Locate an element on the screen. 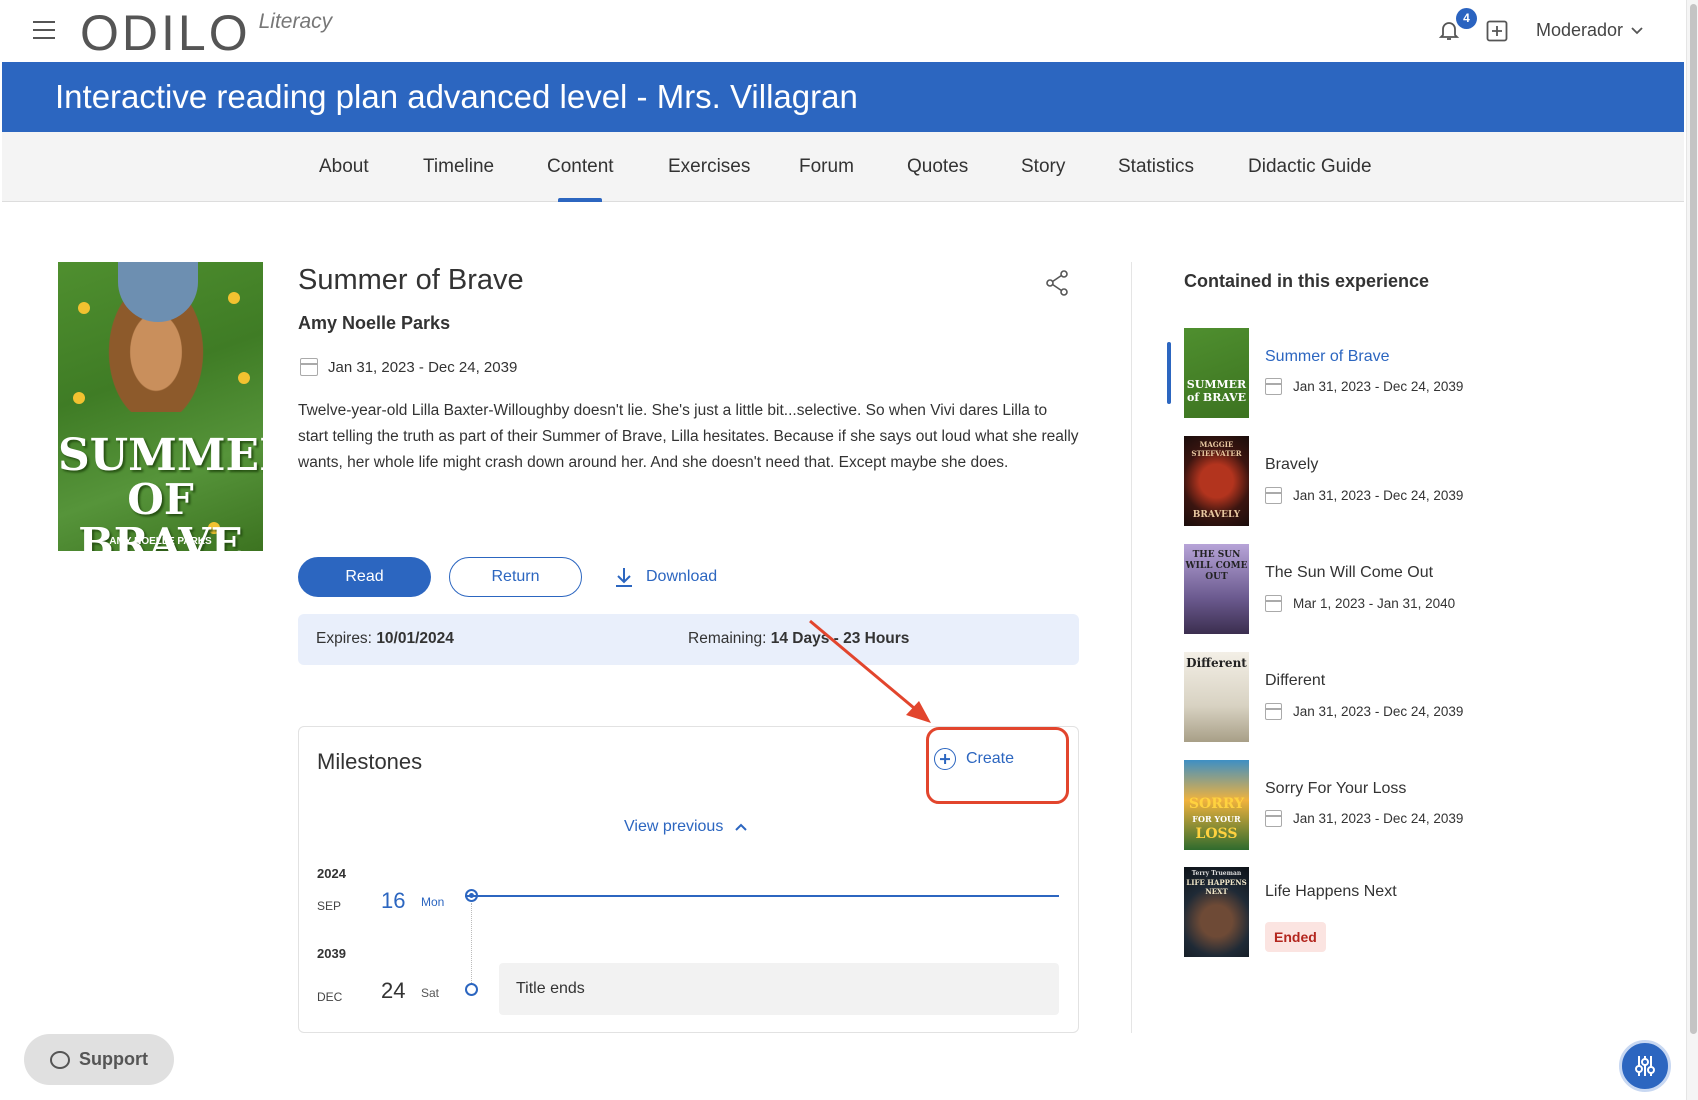  scrollbar-thumb is located at coordinates (1693, 519).